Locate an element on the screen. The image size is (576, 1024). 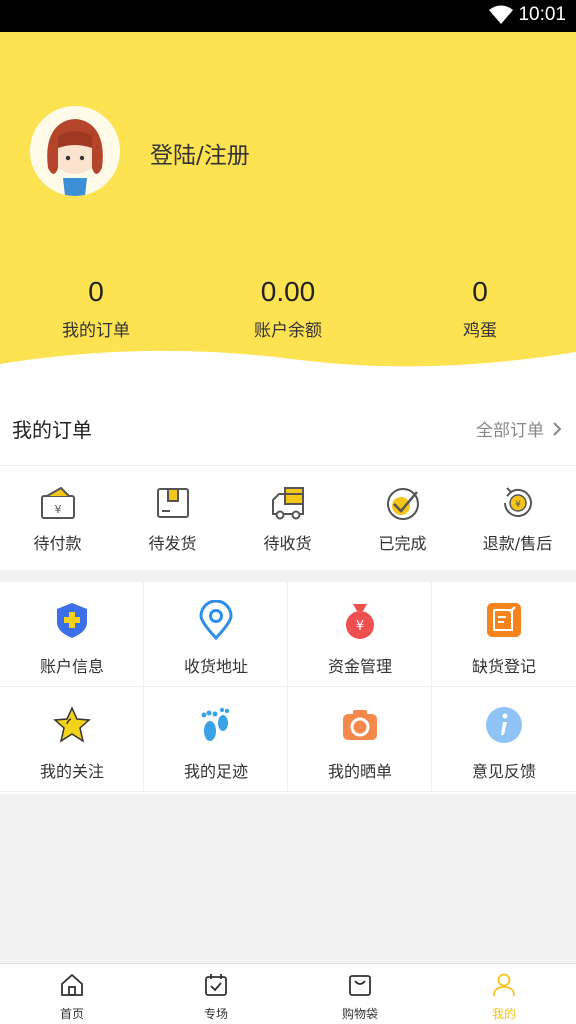
shopping-bag-icon is located at coordinates (360, 985).